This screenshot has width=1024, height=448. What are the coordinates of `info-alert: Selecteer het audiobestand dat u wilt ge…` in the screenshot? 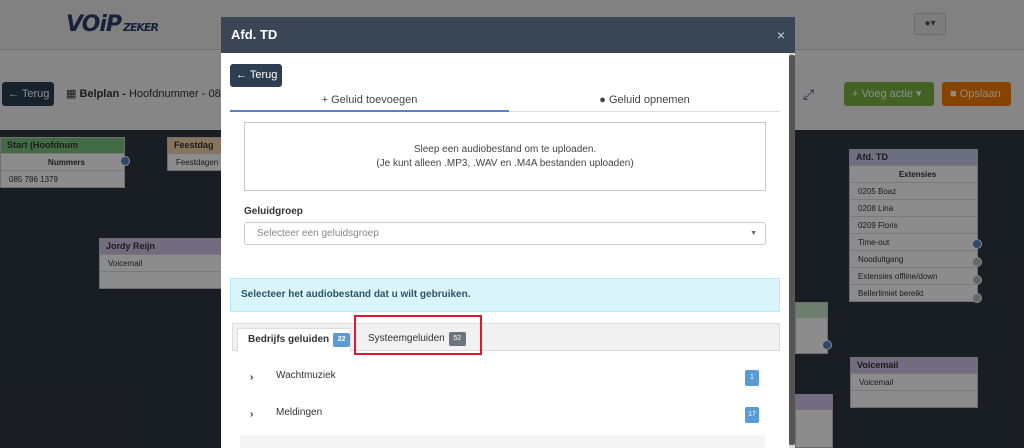 It's located at (505, 295).